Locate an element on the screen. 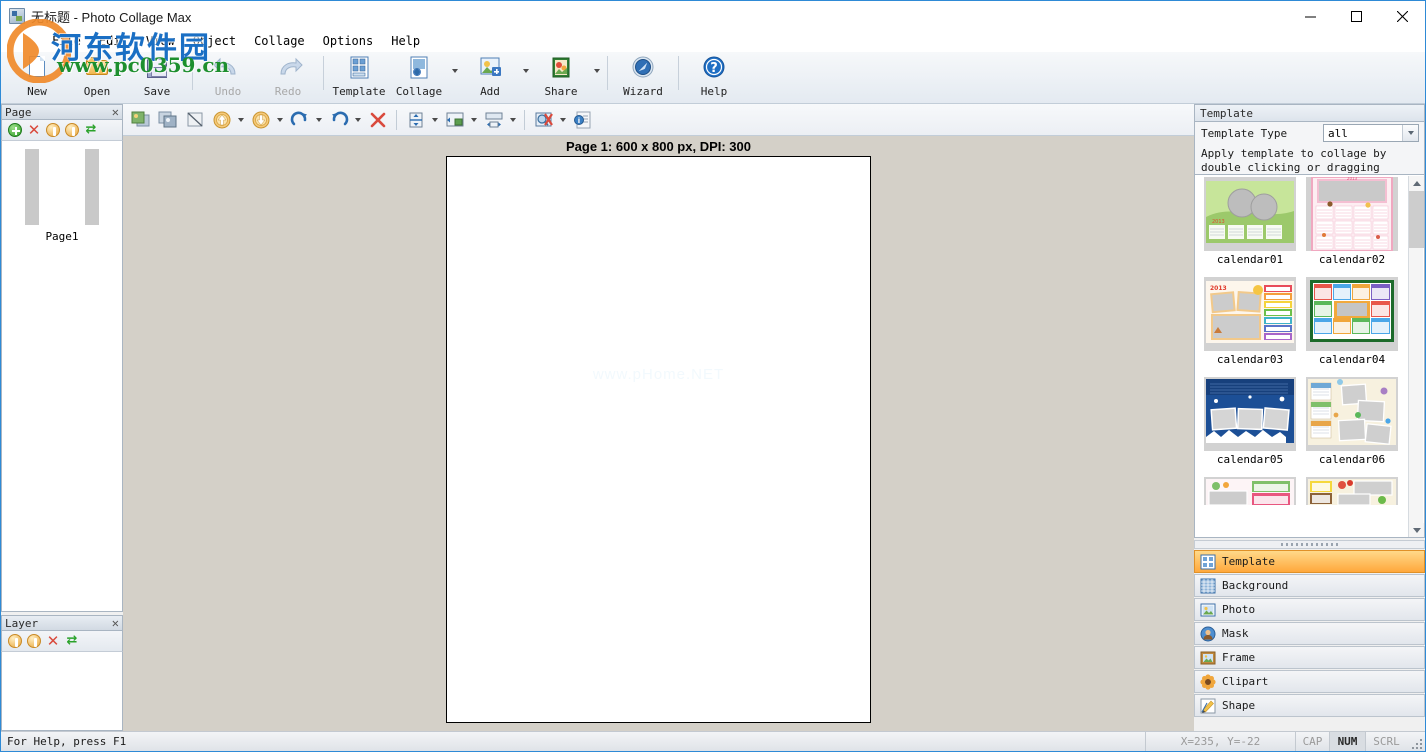 The height and width of the screenshot is (752, 1426). status-coordinates: X=235, Y=-22 is located at coordinates (1220, 741).